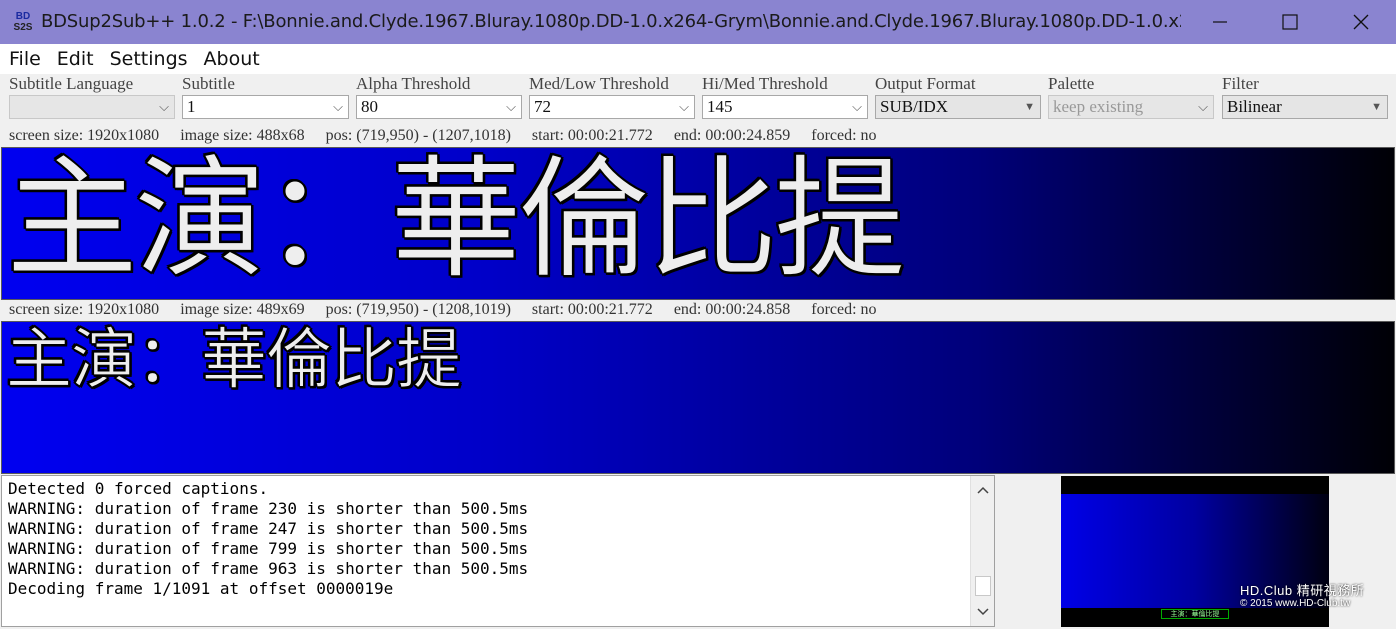 The height and width of the screenshot is (629, 1396). What do you see at coordinates (84, 135) in the screenshot?
I see `source-screen-size: screen size: 1920x1080` at bounding box center [84, 135].